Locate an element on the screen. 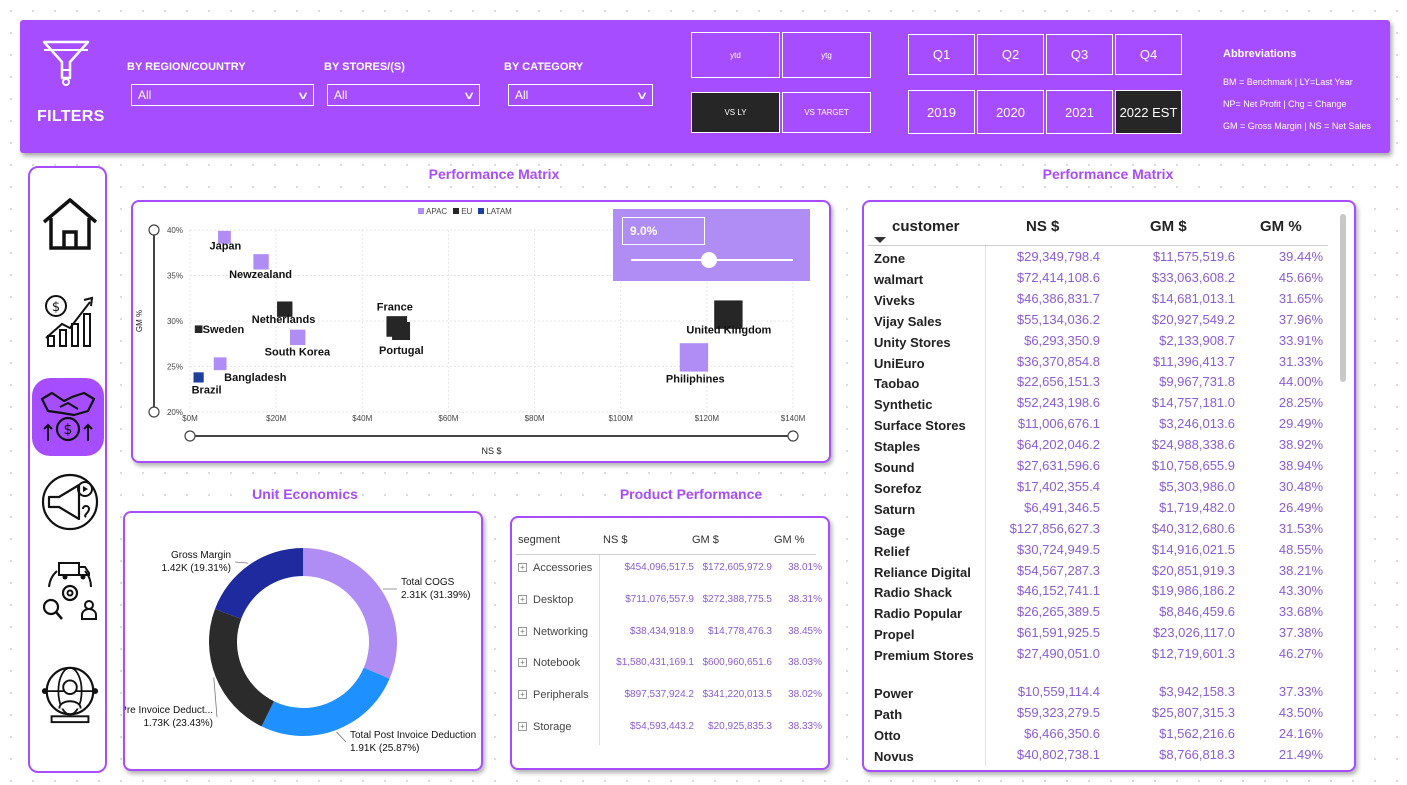 This screenshot has width=1407, height=785. ns-cell: $72,414,108.6 is located at coordinates (1058, 277).